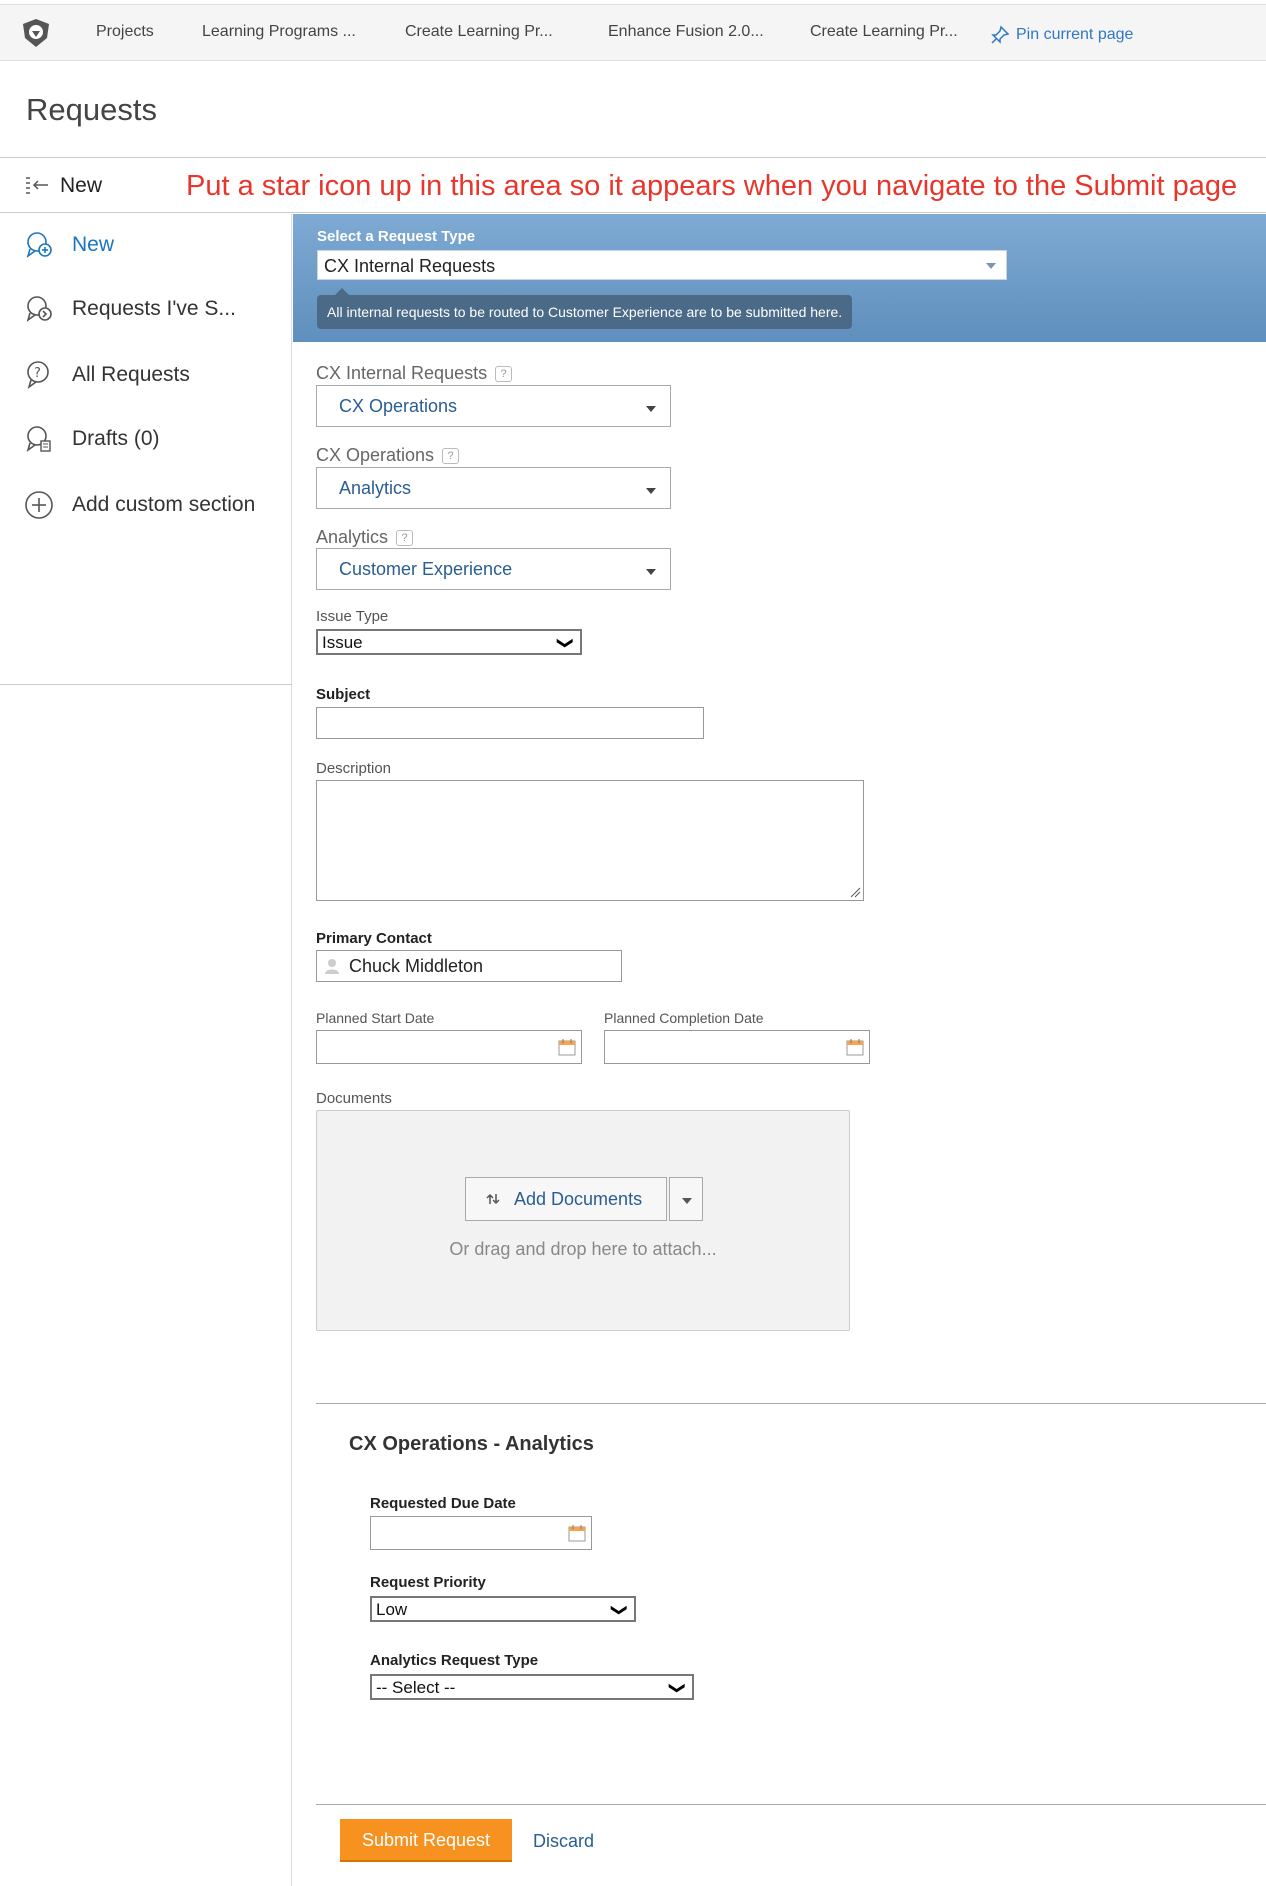  I want to click on cx-internal-requests-select: CX Operations, so click(493, 406).